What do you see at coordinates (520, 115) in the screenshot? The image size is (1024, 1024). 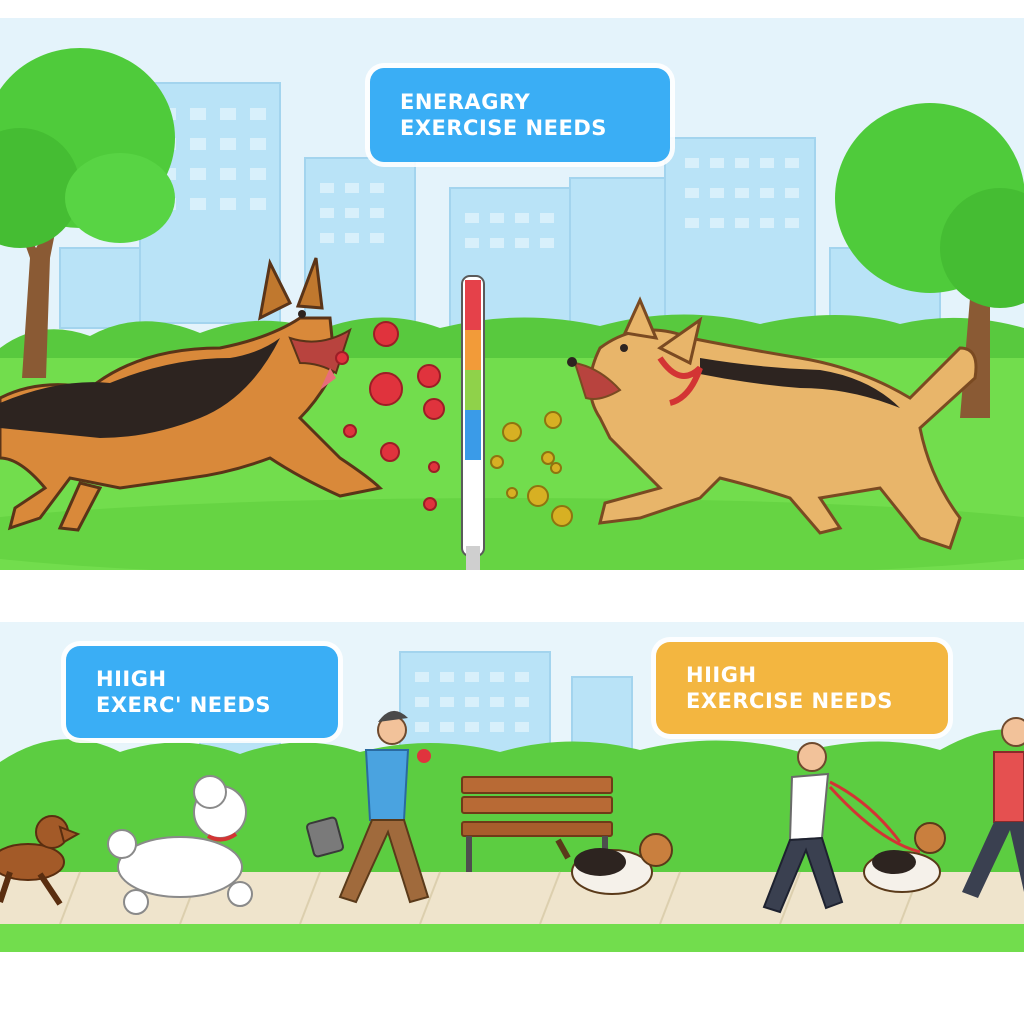 I see `energy-exercise-label: ENERAGRY EXERCISE NEEDS` at bounding box center [520, 115].